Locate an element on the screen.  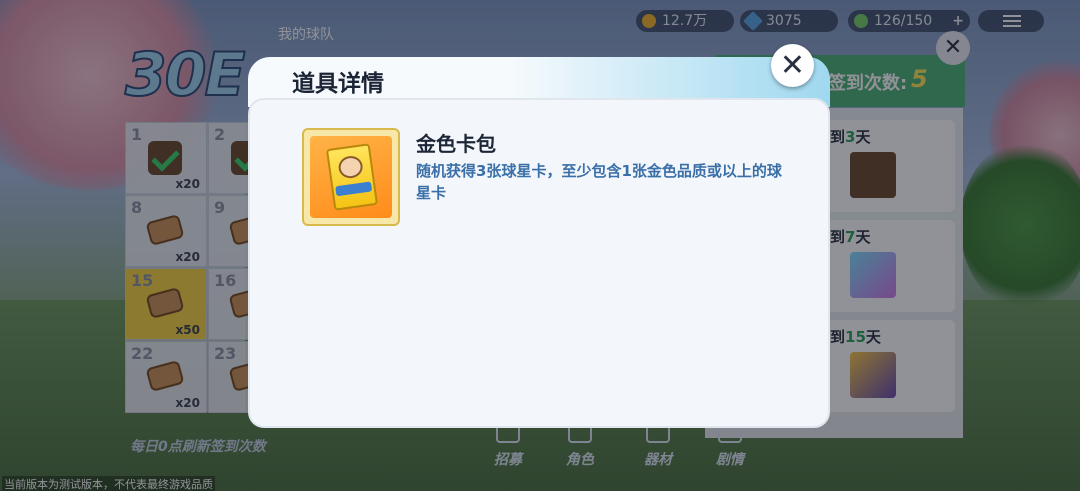
item-icon-frame is located at coordinates (351, 177).